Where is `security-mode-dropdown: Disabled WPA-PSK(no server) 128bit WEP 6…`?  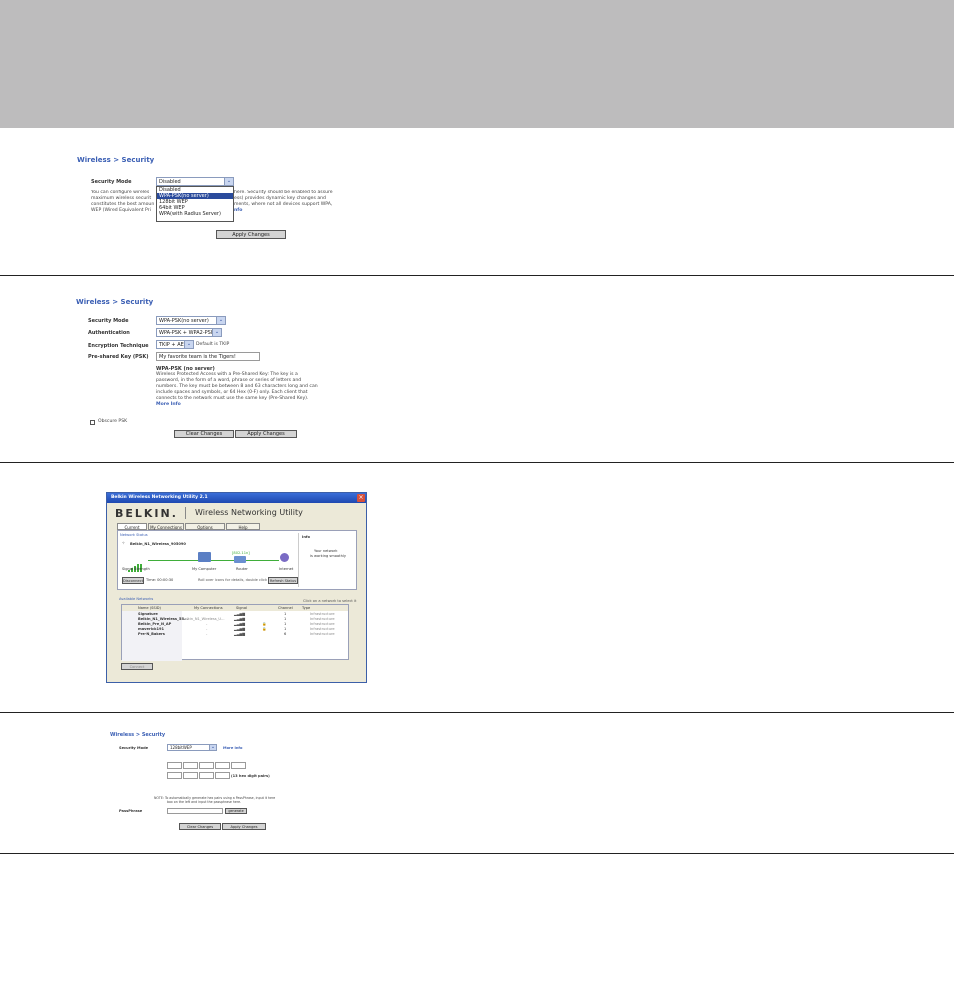 security-mode-dropdown: Disabled WPA-PSK(no server) 128bit WEP 6… is located at coordinates (195, 204).